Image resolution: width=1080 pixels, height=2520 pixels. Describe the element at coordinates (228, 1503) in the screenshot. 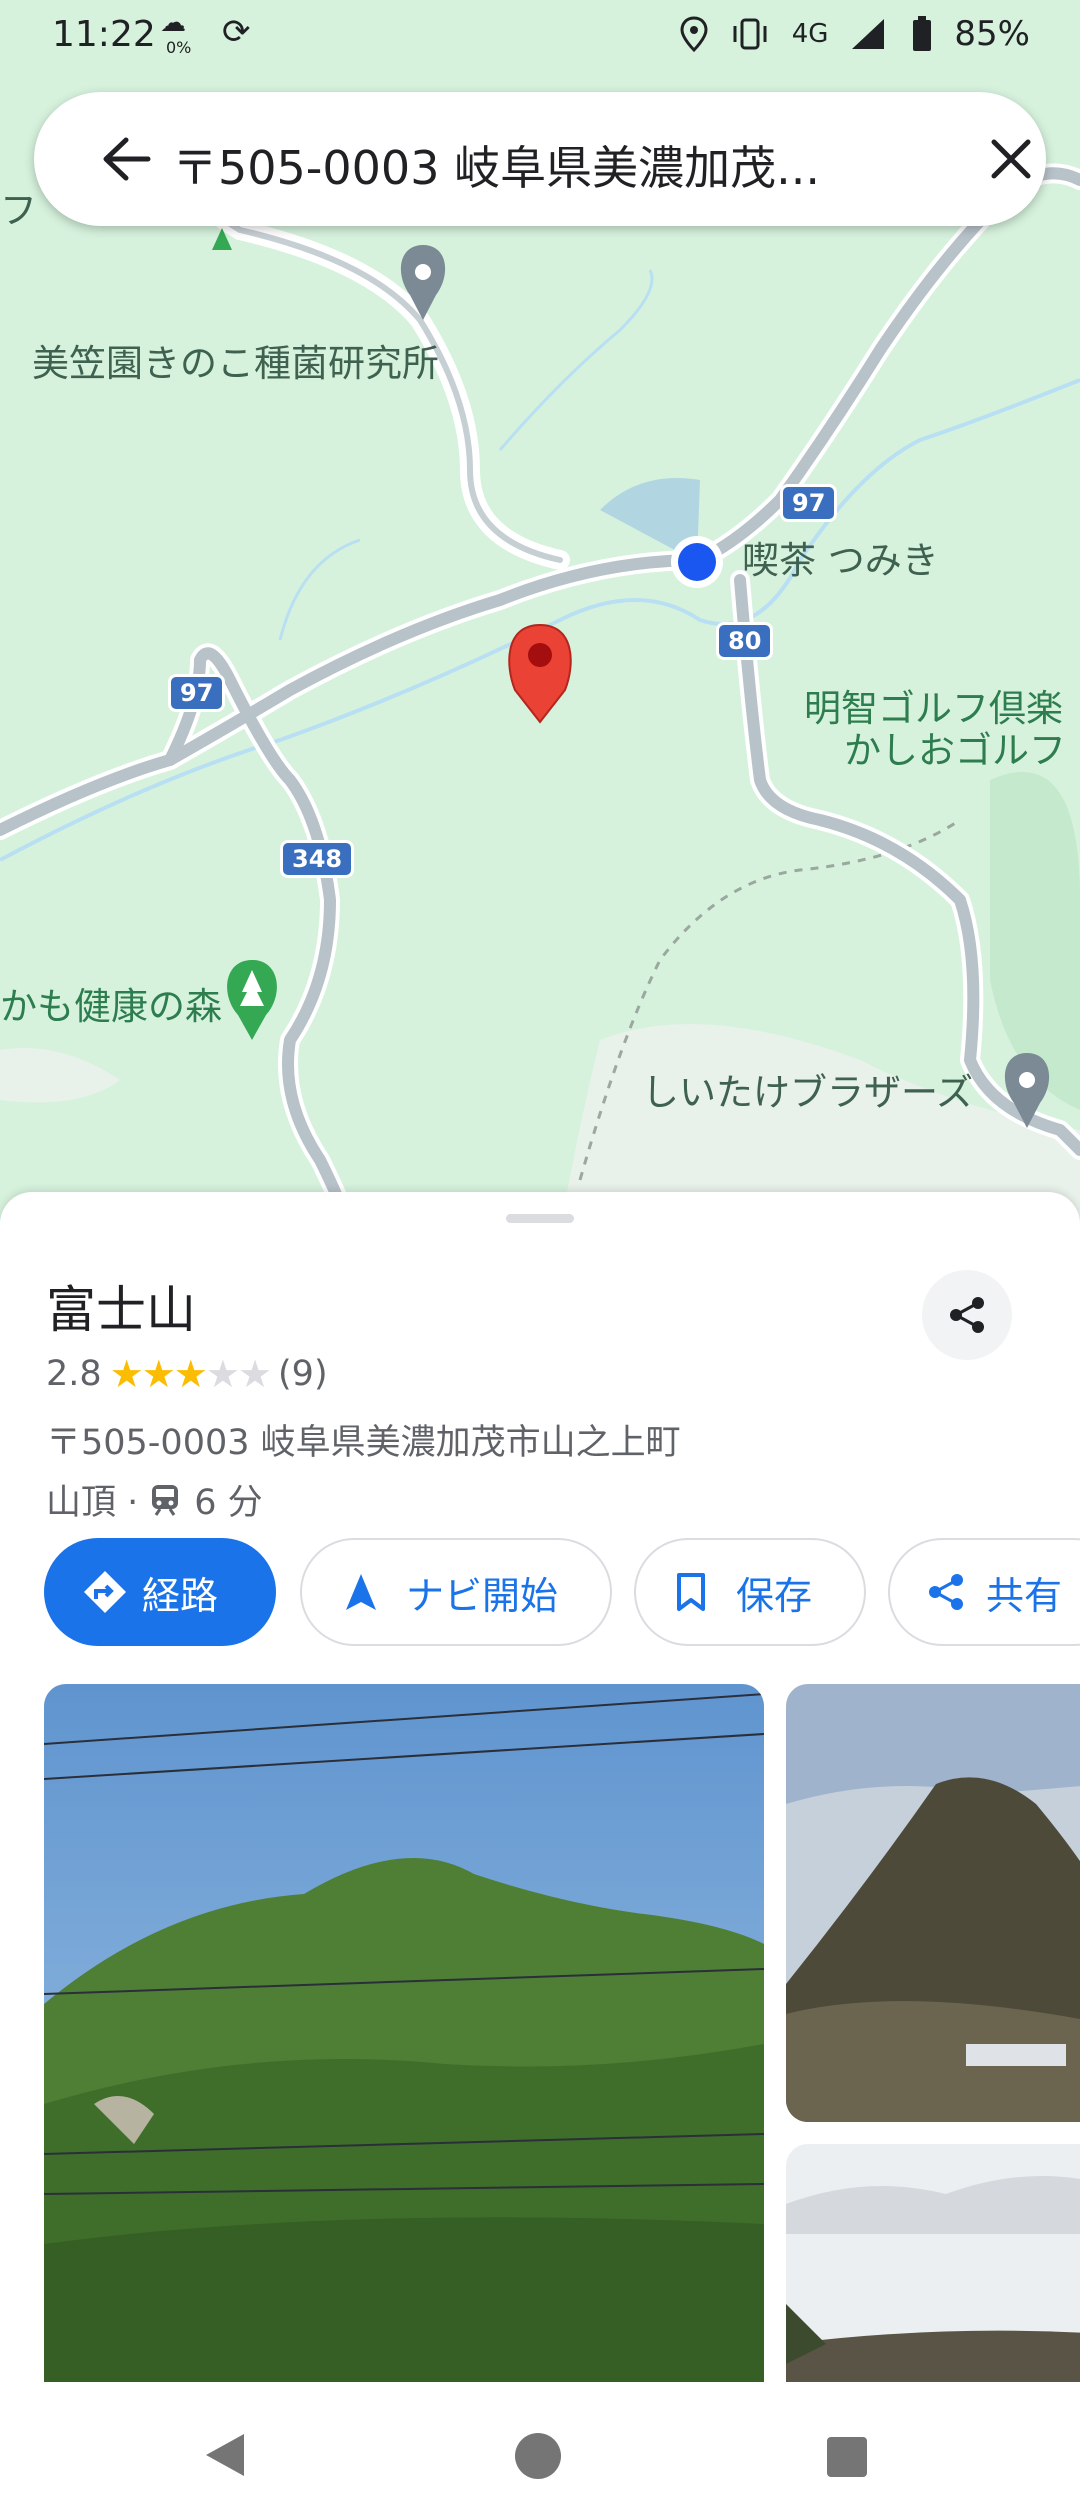

I see `transit-time: 6 分` at that location.